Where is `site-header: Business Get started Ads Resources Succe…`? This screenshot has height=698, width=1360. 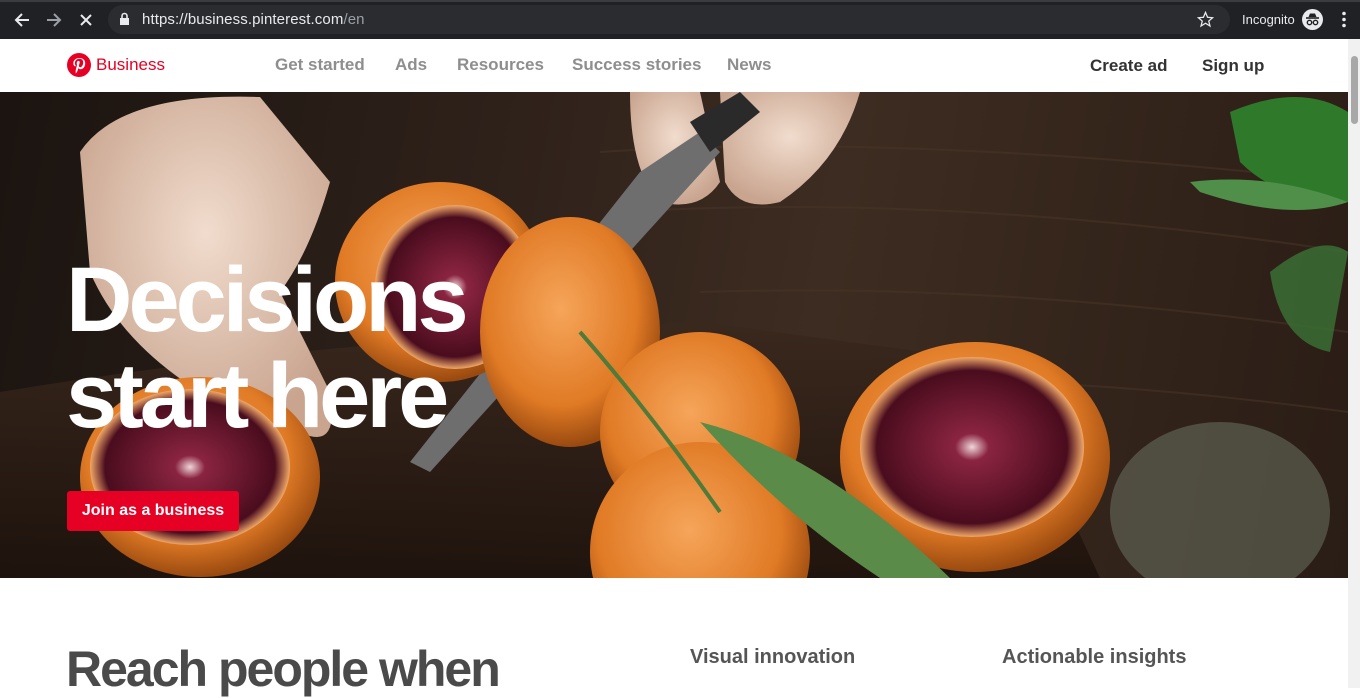
site-header: Business Get started Ads Resources Succe… is located at coordinates (674, 66).